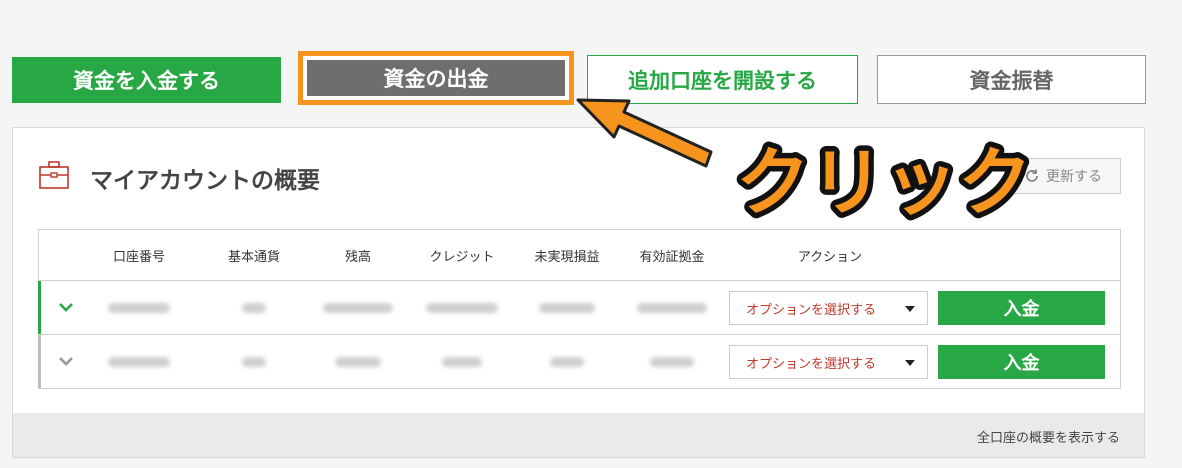 This screenshot has width=1182, height=468. Describe the element at coordinates (146, 80) in the screenshot. I see `deposit-funds-button: 資金を入金する` at that location.